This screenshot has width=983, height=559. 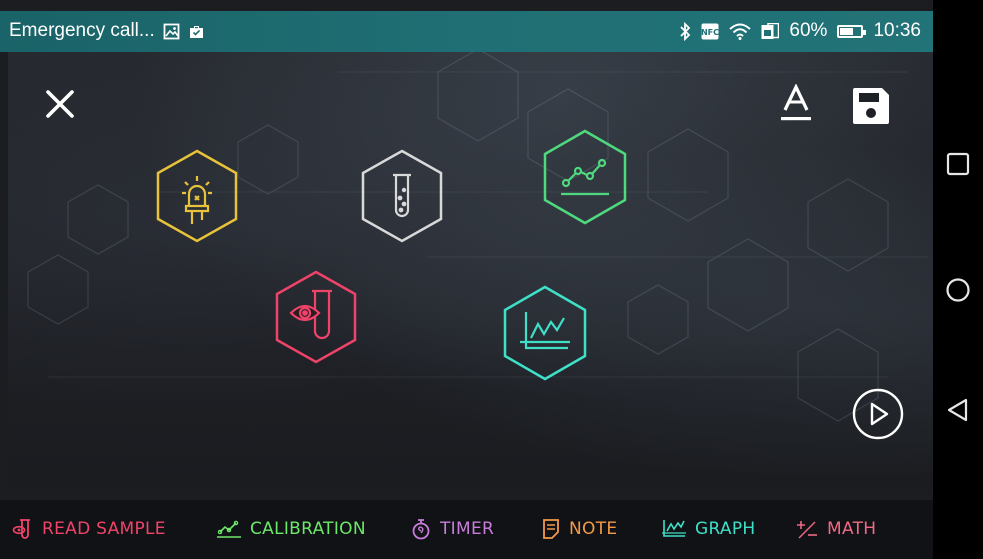 I want to click on toolbar-read-sample-label: READ SAMPLE, so click(x=104, y=529).